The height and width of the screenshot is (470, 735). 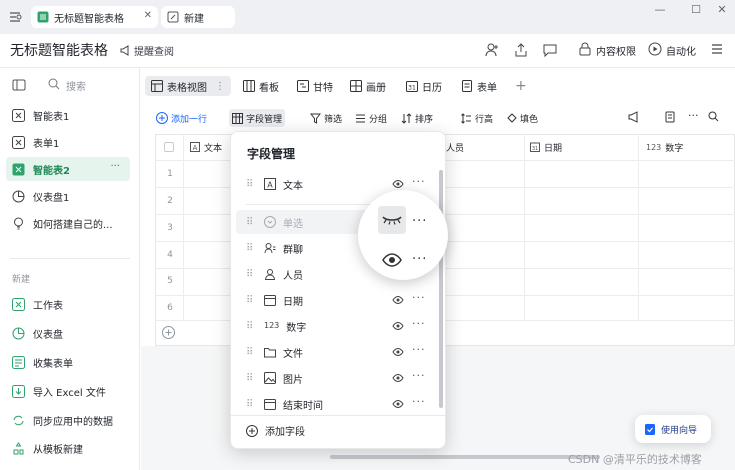 What do you see at coordinates (477, 118) in the screenshot?
I see `row-height-button: 行高` at bounding box center [477, 118].